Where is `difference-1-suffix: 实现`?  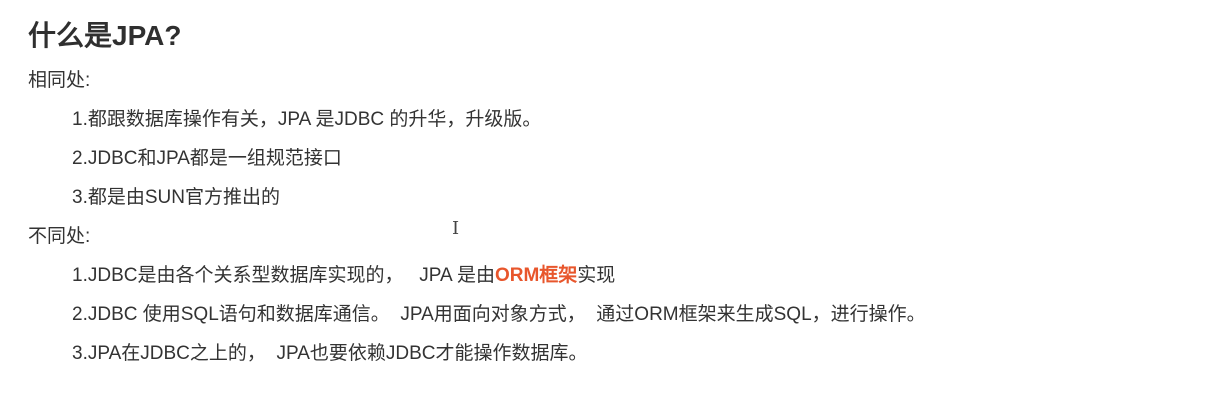 difference-1-suffix: 实现 is located at coordinates (596, 275).